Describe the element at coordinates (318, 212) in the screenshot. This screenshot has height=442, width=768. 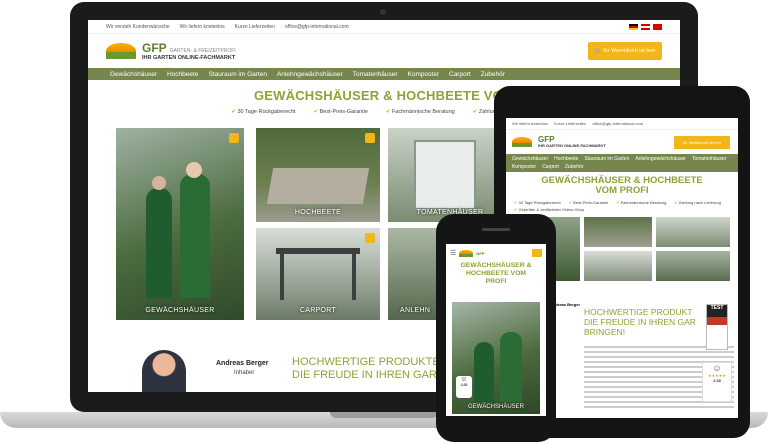
I see `tile-label: HOCHBEETE` at that location.